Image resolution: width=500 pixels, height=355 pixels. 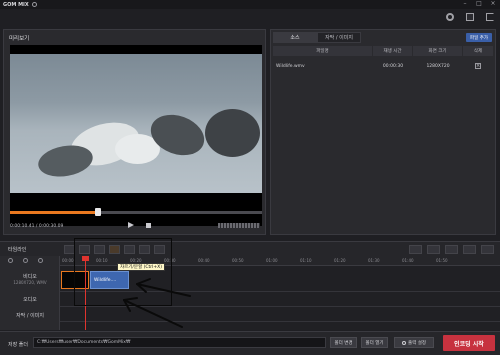 I want to click on timeline-label: 타임라인, so click(x=17, y=250).